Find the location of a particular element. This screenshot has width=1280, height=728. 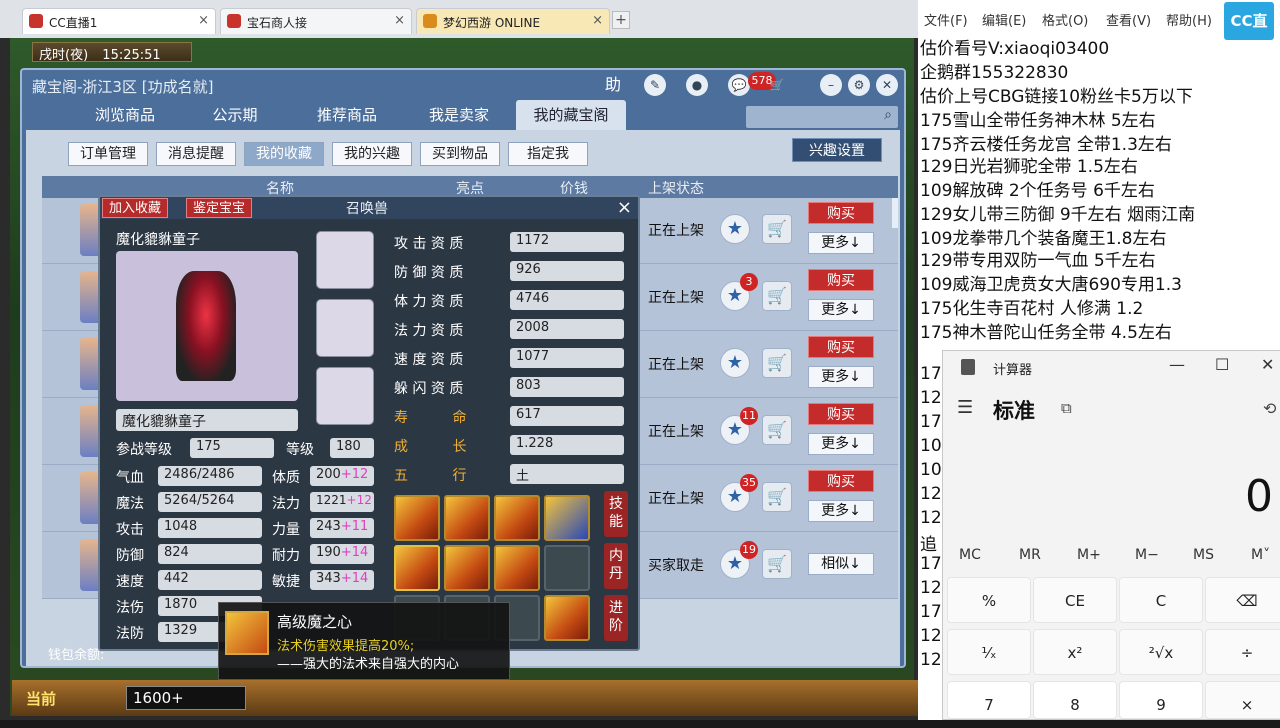

menu-edit: 编辑(E) is located at coordinates (1004, 19).